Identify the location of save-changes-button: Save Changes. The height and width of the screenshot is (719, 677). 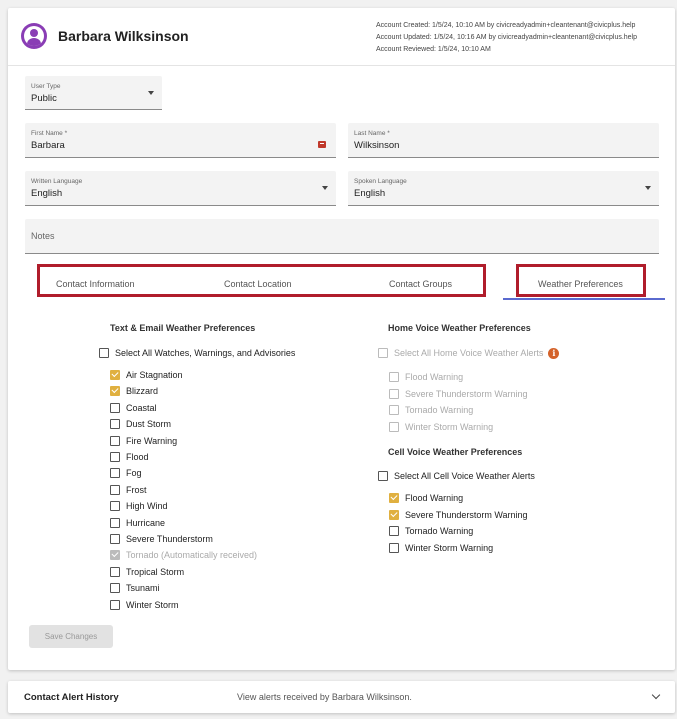
(71, 636).